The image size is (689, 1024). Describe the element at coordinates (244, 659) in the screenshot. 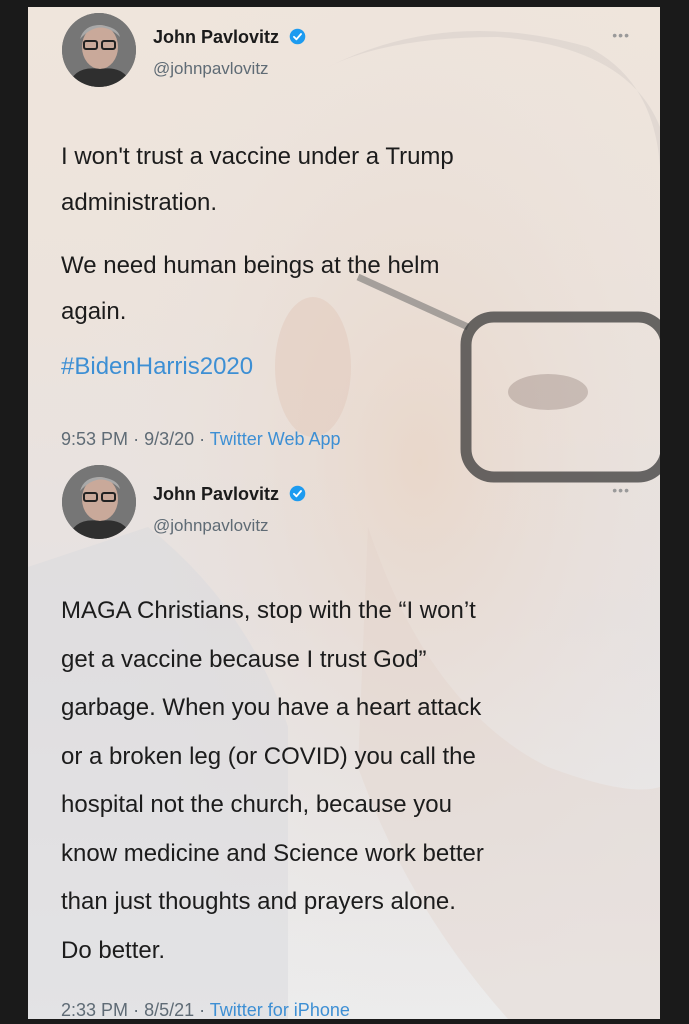

I see `tweet-line: get a vaccine because I trust God”` at that location.